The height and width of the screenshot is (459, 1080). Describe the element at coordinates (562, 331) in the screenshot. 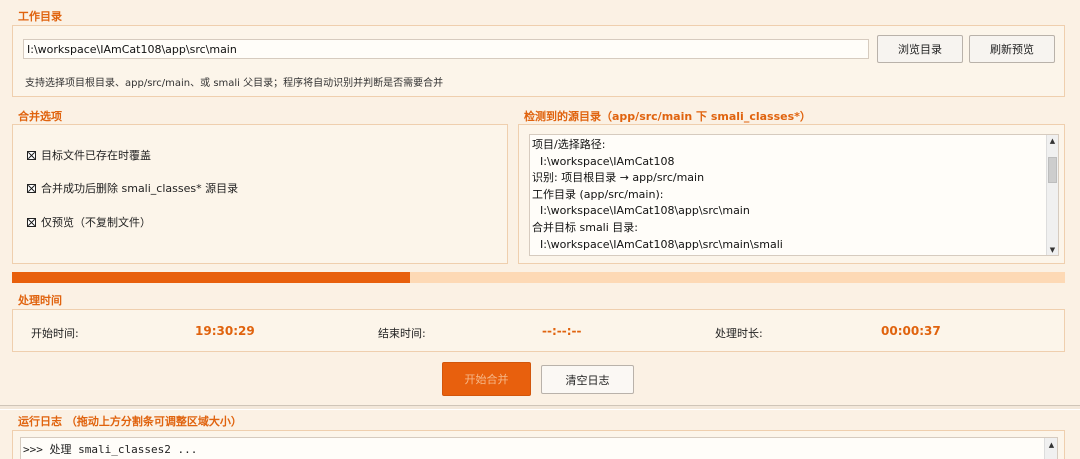

I see `end-time-value: --:--:--` at that location.